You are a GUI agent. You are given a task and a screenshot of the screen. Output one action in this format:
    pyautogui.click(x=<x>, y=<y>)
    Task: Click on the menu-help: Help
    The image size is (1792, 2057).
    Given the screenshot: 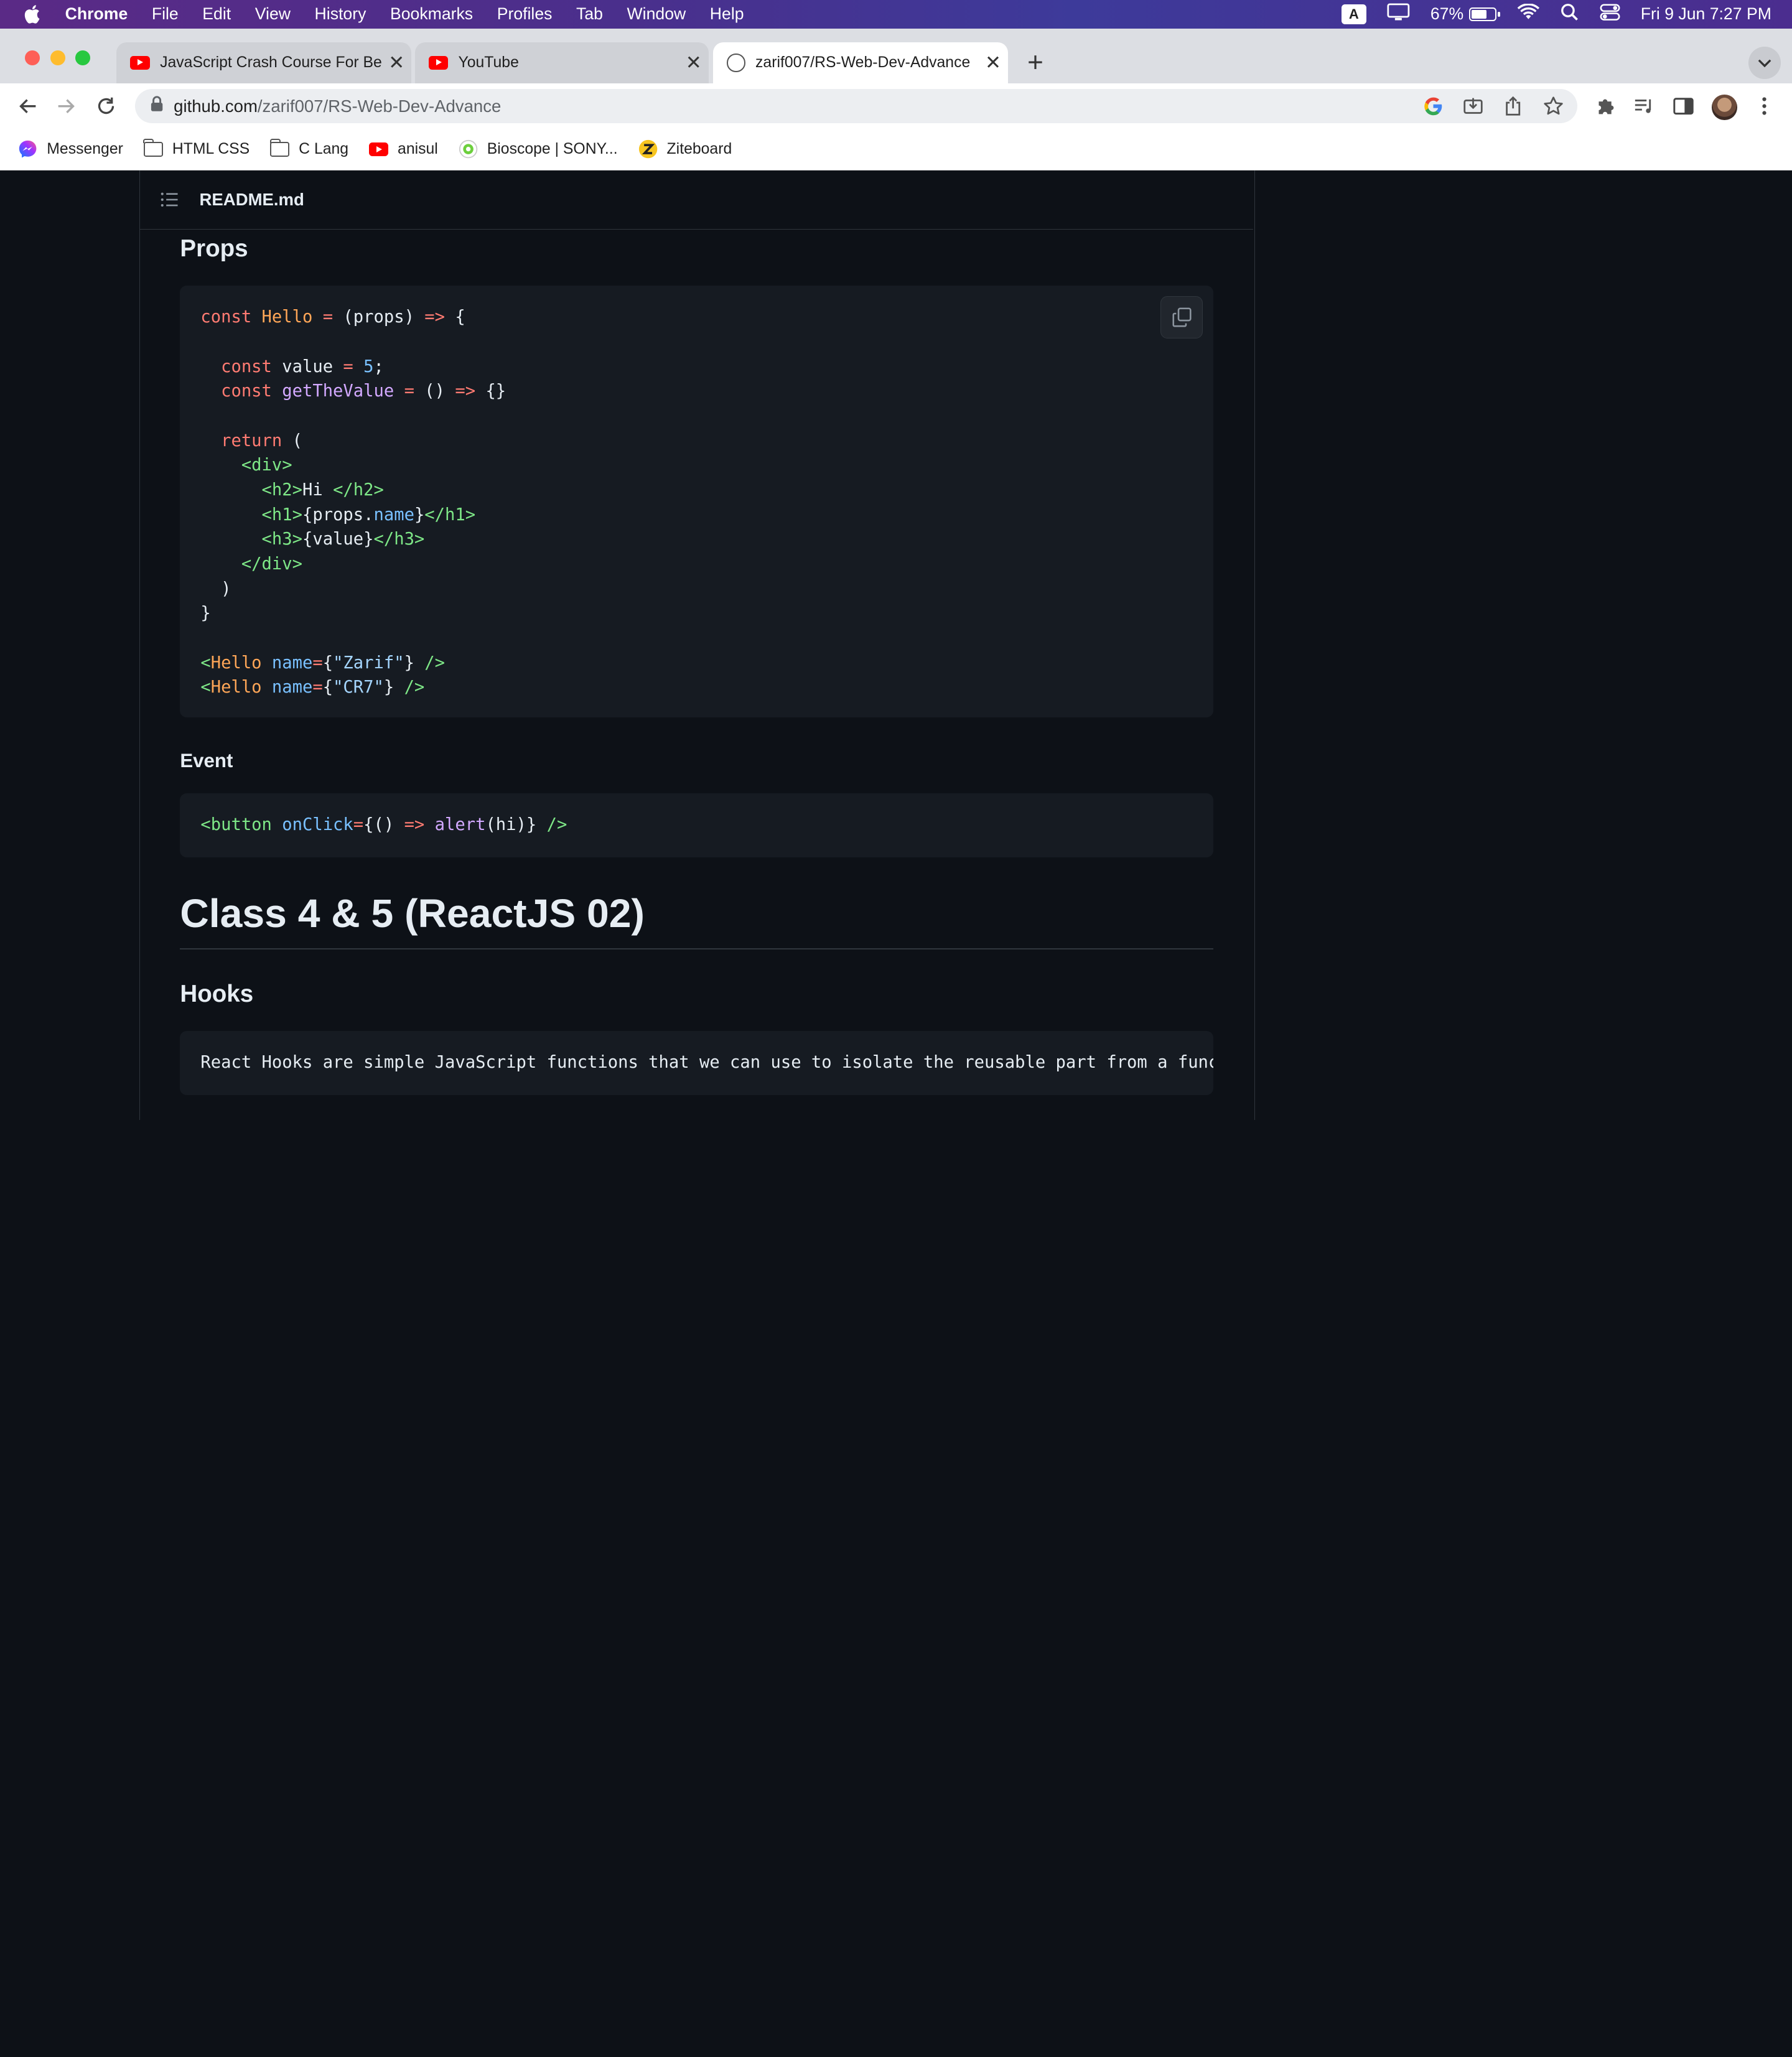 What is the action you would take?
    pyautogui.click(x=727, y=14)
    